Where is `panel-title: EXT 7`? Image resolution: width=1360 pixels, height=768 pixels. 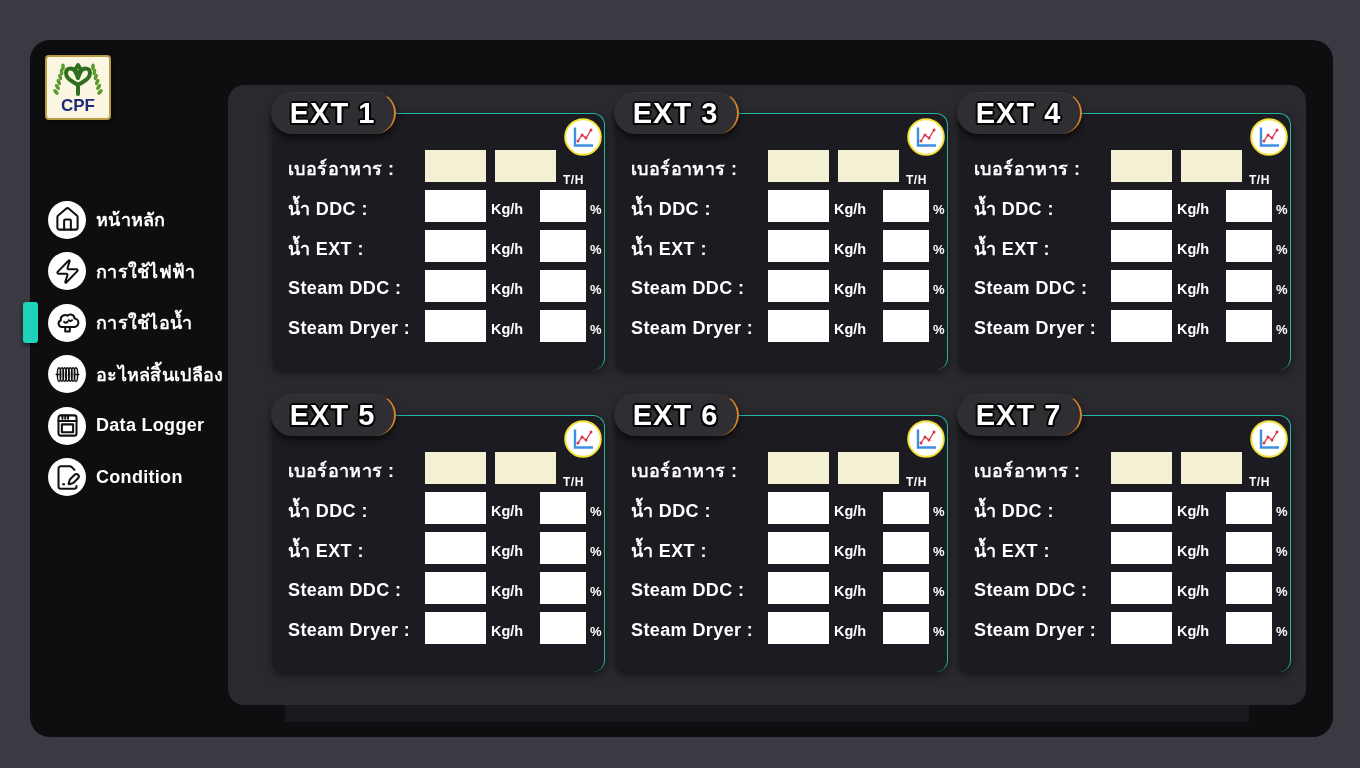 panel-title: EXT 7 is located at coordinates (1019, 415).